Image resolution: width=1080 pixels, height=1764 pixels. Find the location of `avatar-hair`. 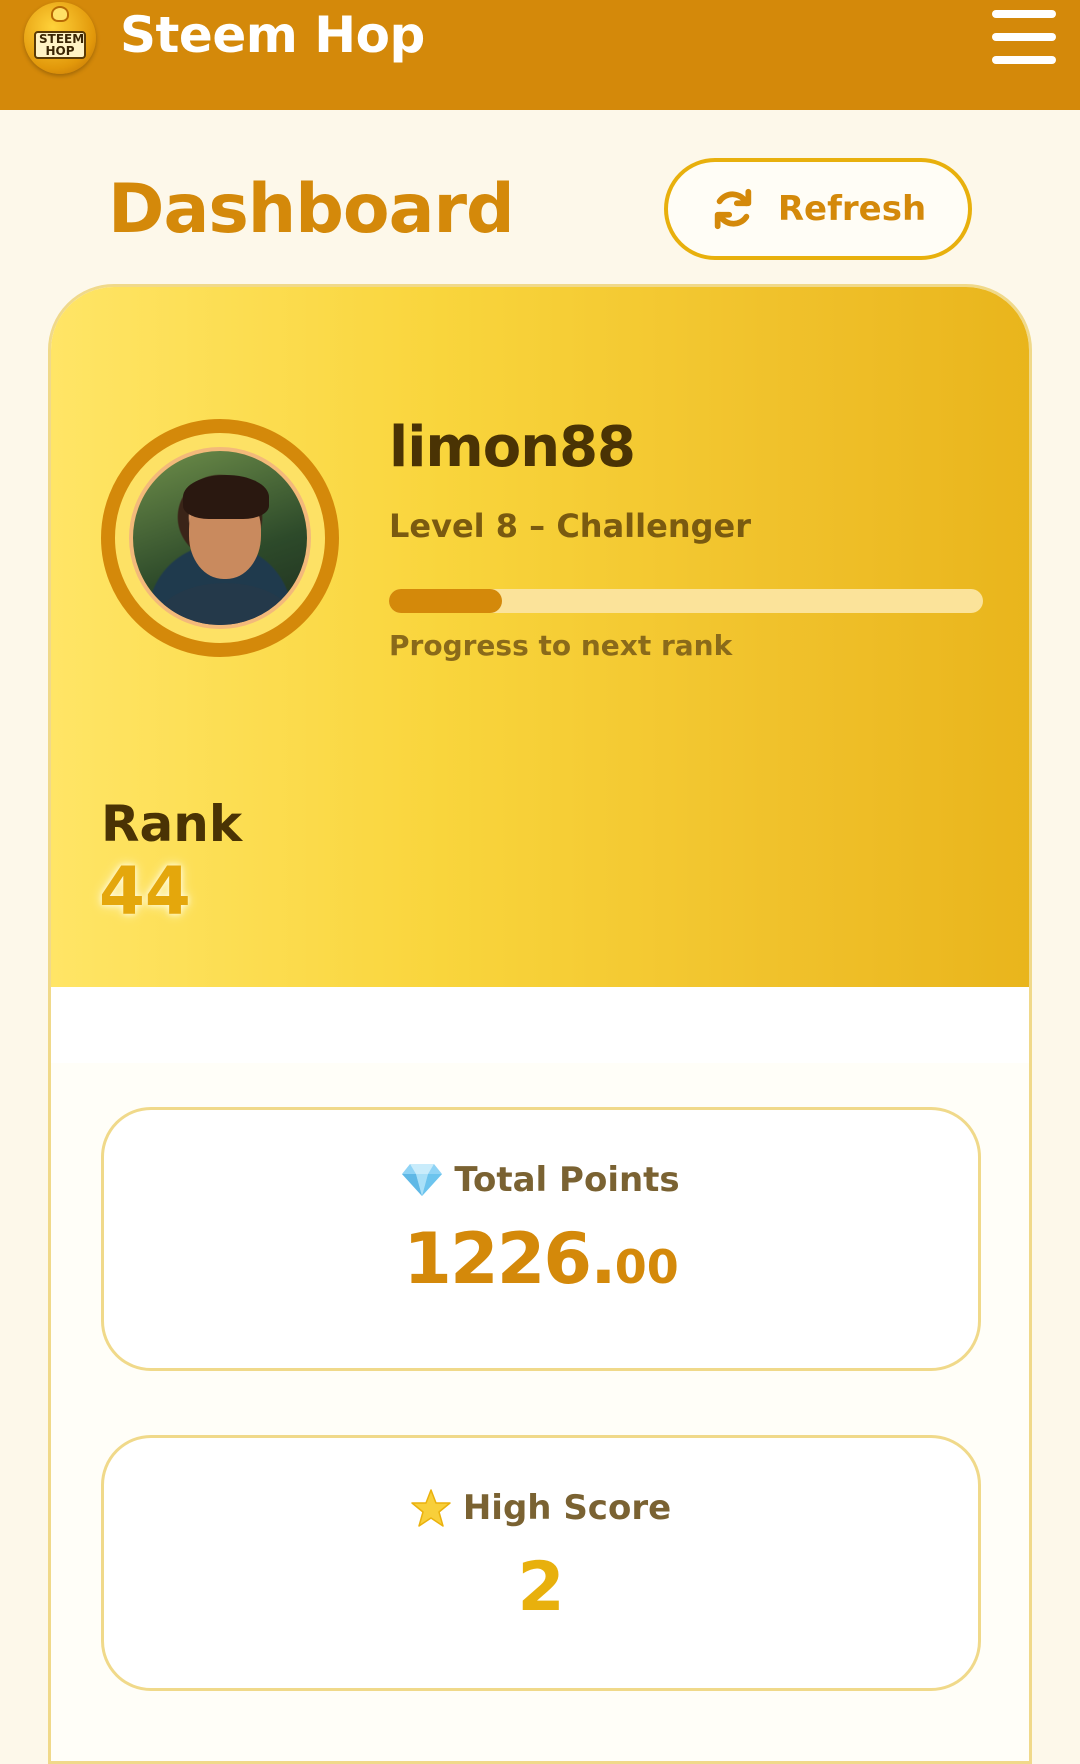

avatar-hair is located at coordinates (226, 497).